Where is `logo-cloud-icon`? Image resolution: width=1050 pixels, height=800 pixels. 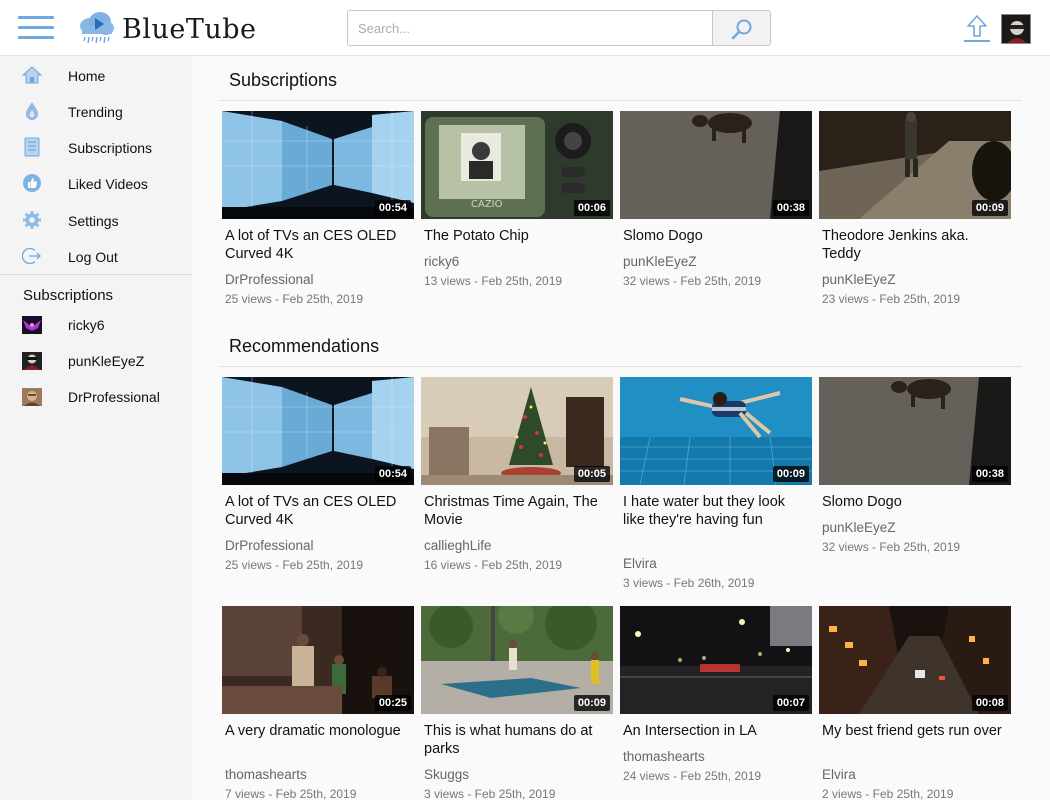 logo-cloud-icon is located at coordinates (97, 28).